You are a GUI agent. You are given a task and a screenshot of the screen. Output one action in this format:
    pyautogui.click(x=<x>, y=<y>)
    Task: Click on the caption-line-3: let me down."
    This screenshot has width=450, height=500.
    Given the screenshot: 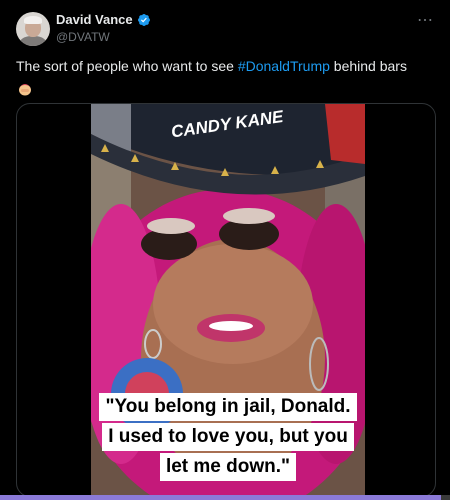 What is the action you would take?
    pyautogui.click(x=228, y=467)
    